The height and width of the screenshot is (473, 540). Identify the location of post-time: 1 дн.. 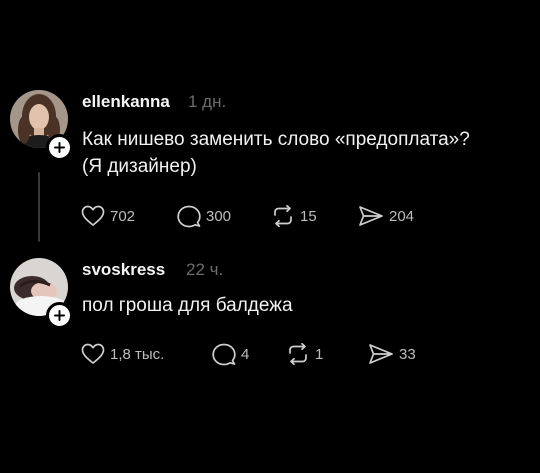
(207, 101).